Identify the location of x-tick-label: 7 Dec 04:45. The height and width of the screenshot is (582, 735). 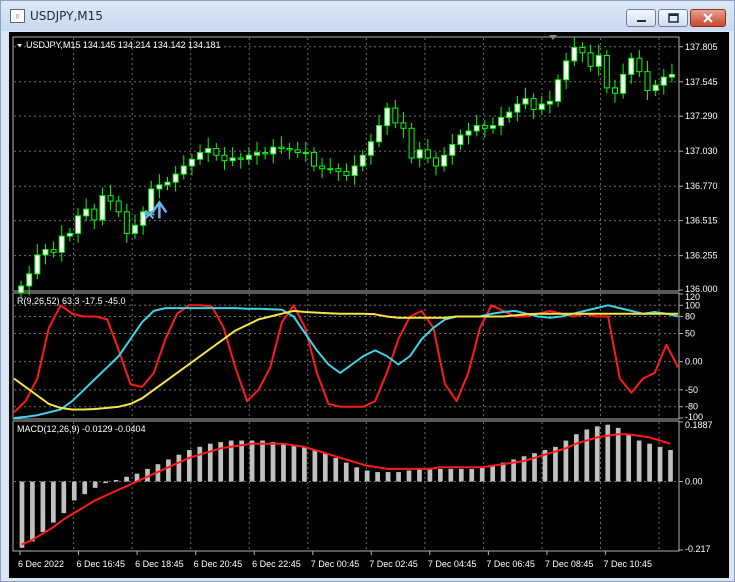
(452, 564).